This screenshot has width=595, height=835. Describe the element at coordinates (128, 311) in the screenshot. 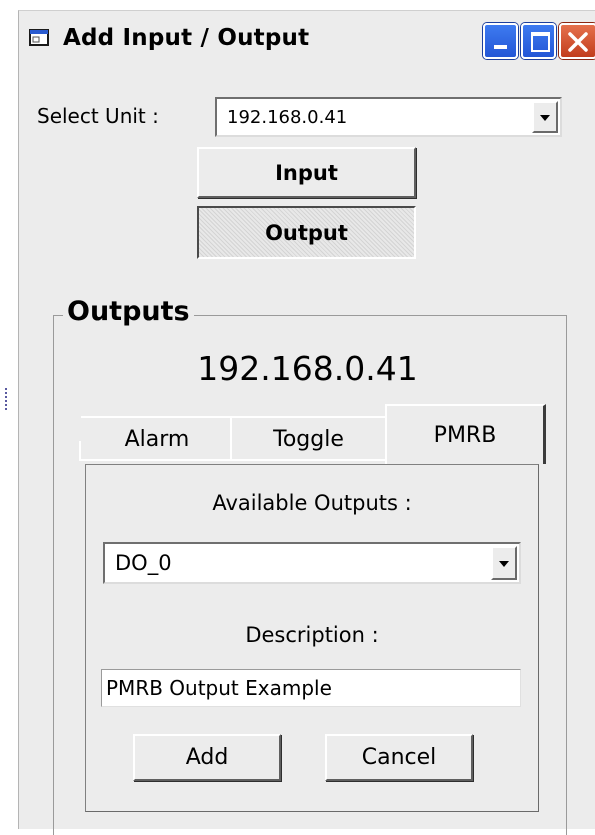

I see `outputs-group-title: Outputs` at that location.